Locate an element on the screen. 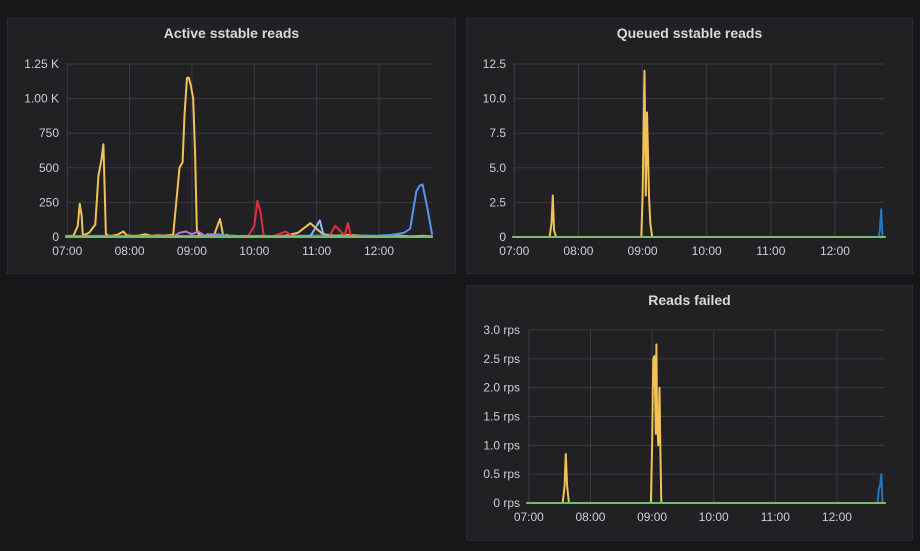  y-tick-label: 10.0 is located at coordinates (495, 99).